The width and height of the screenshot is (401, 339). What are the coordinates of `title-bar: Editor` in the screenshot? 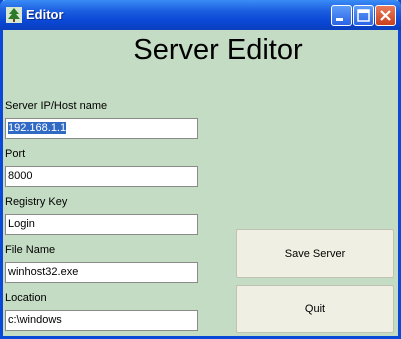 It's located at (200, 15).